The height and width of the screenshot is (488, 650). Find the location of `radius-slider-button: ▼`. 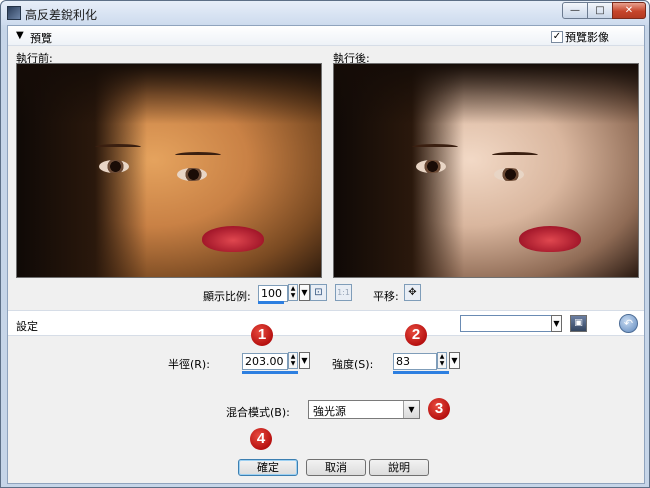

radius-slider-button: ▼ is located at coordinates (304, 360).